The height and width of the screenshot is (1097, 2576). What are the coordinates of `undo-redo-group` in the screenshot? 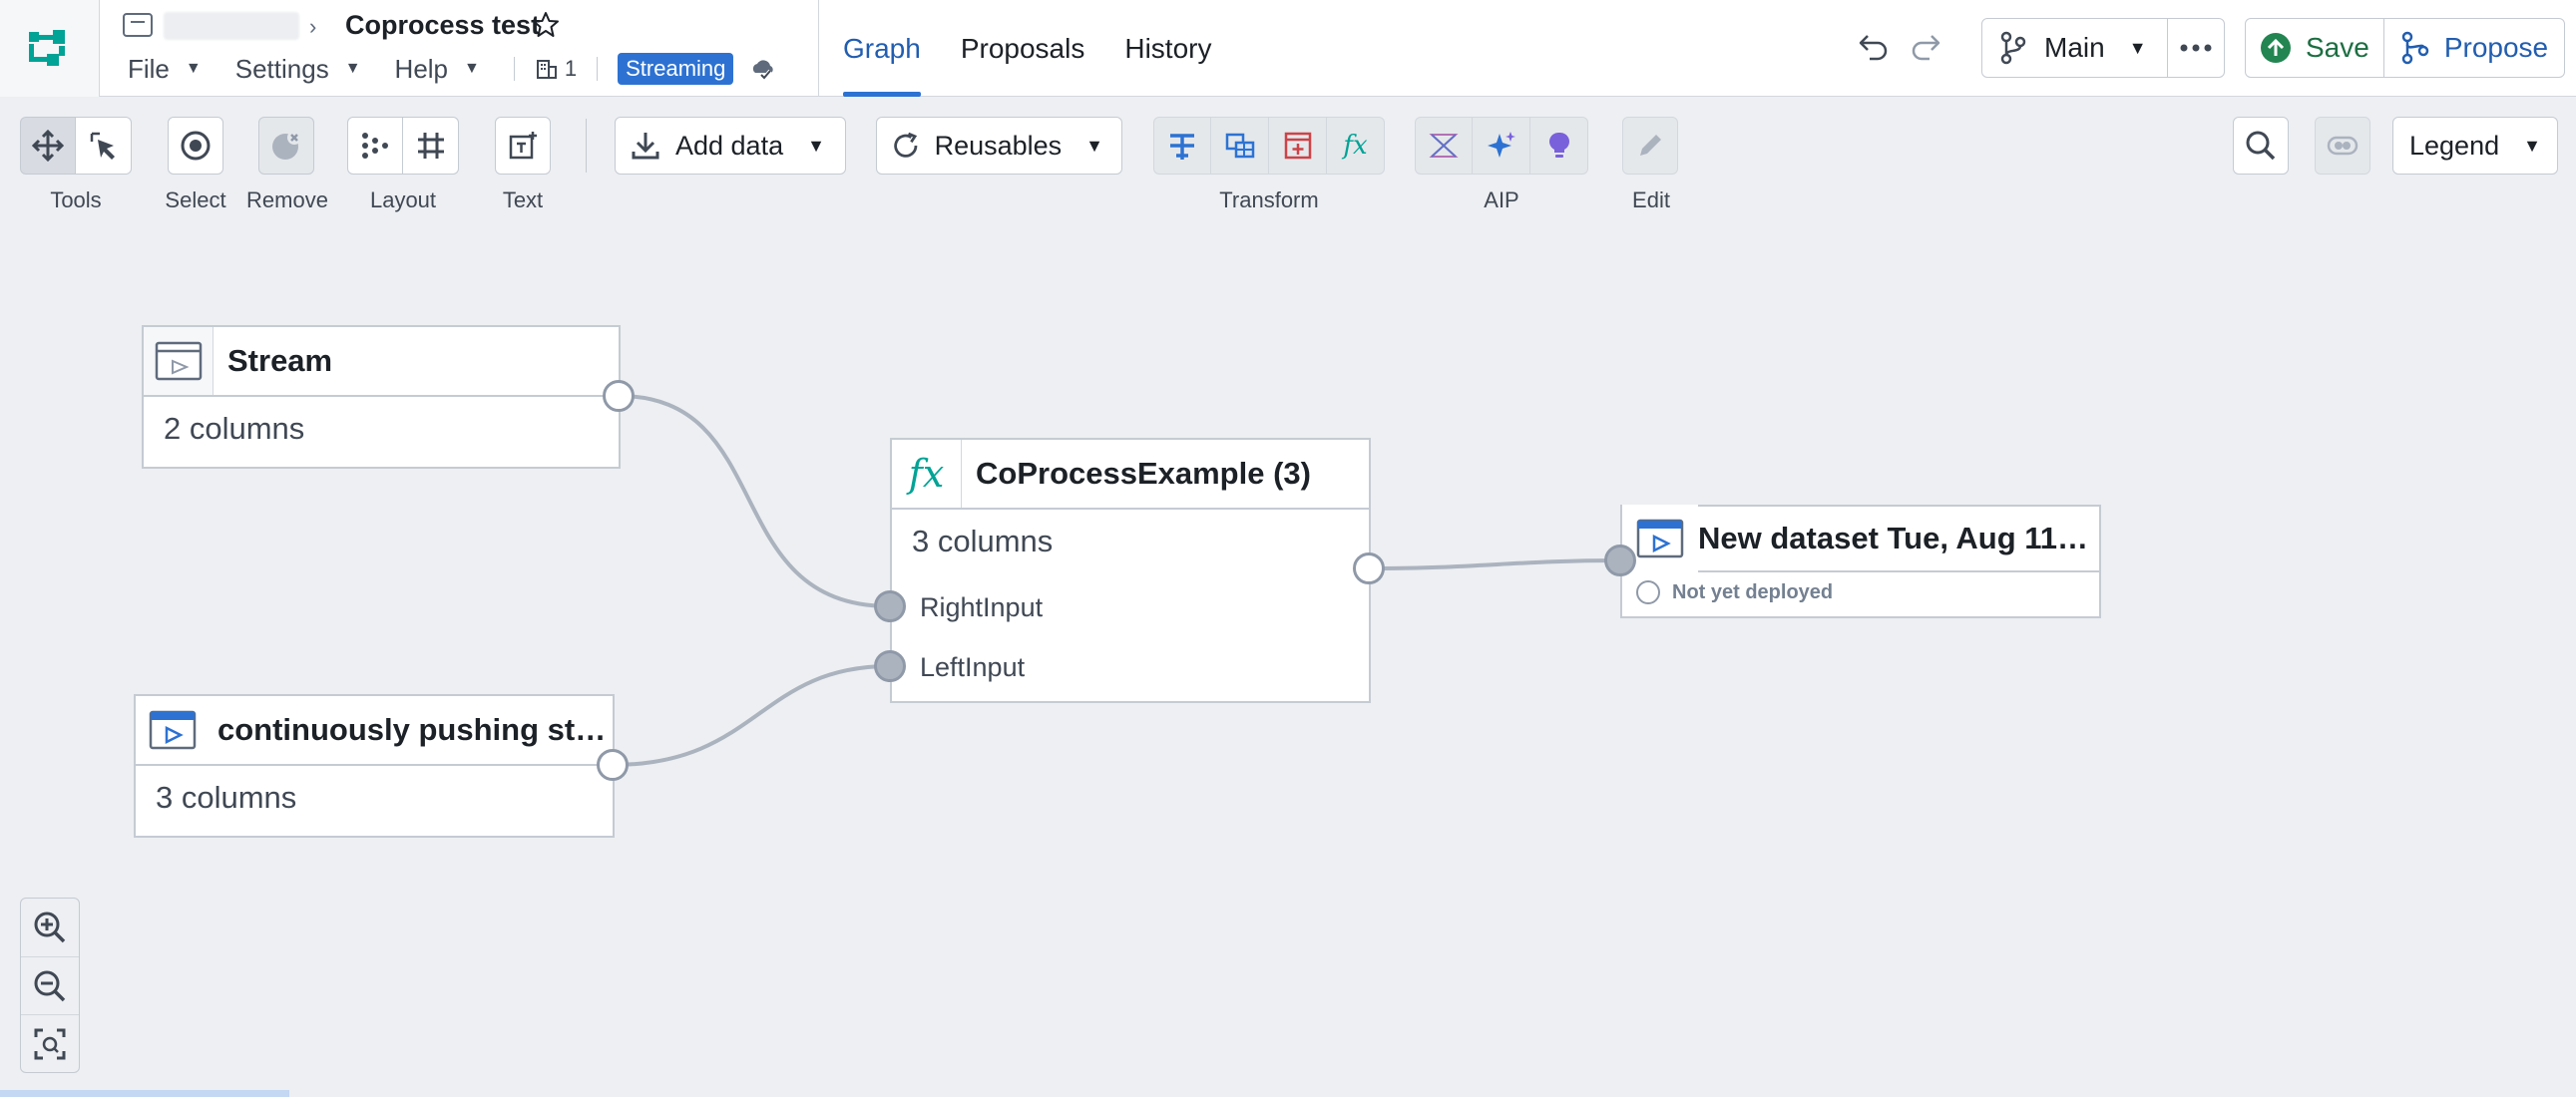 It's located at (1899, 47).